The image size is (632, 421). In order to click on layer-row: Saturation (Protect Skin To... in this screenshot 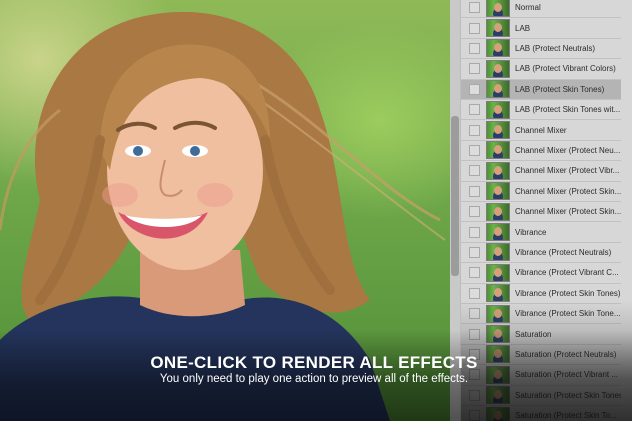, I will do `click(541, 413)`.